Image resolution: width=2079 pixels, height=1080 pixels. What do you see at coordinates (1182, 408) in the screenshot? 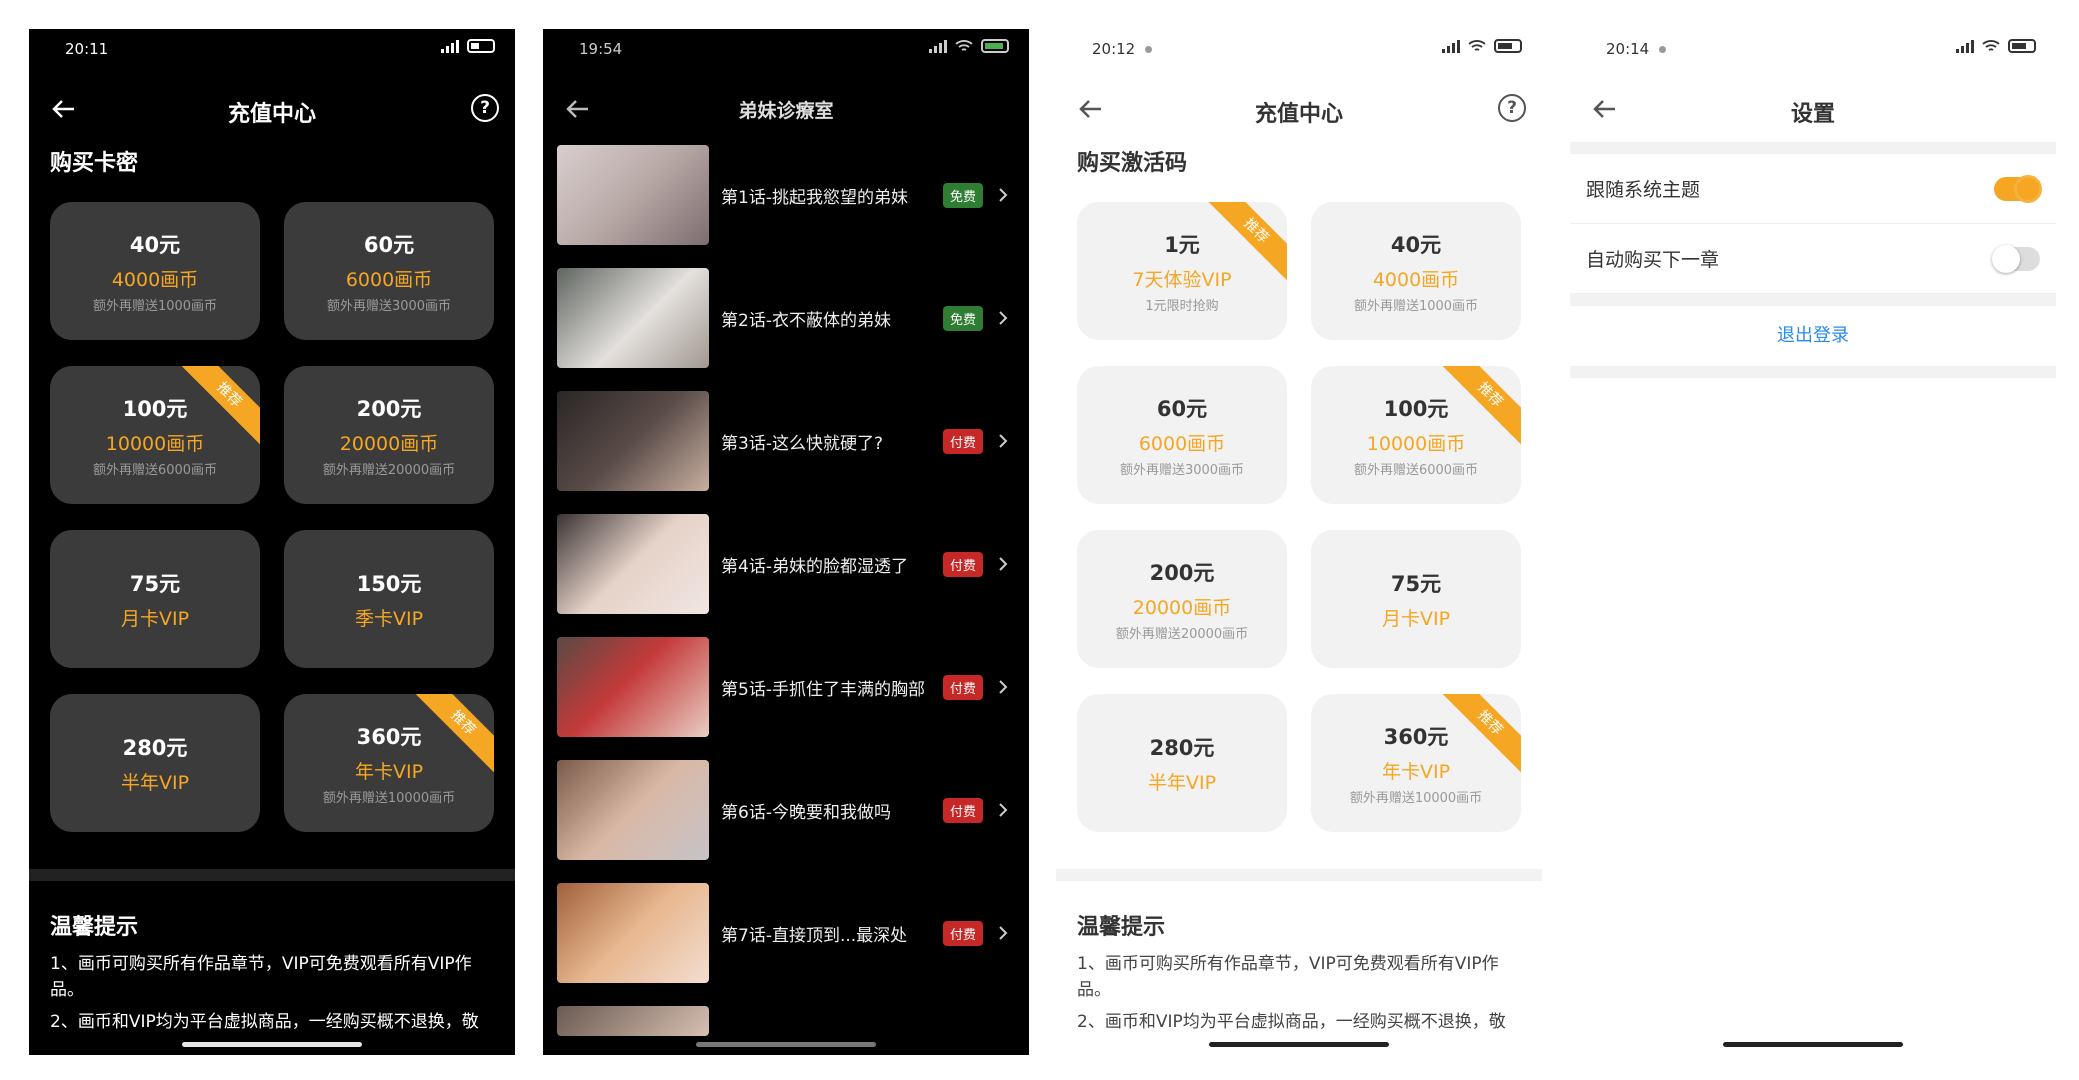
I see `card-price: 60元` at bounding box center [1182, 408].